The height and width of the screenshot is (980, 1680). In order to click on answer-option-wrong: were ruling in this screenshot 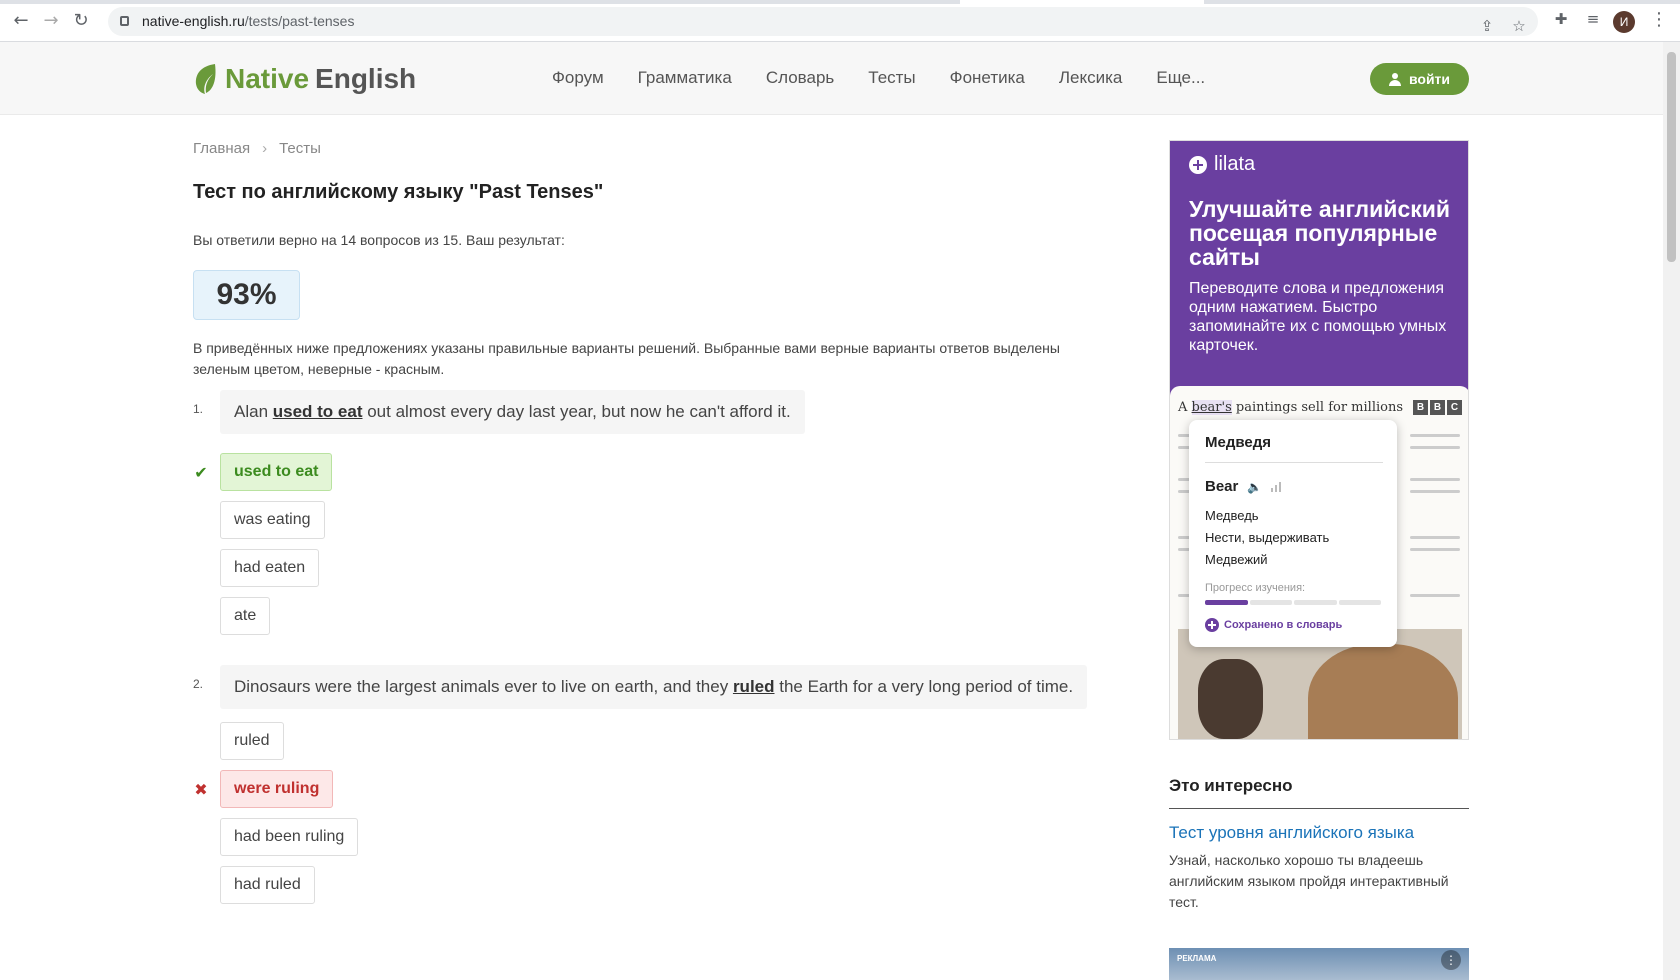, I will do `click(277, 789)`.